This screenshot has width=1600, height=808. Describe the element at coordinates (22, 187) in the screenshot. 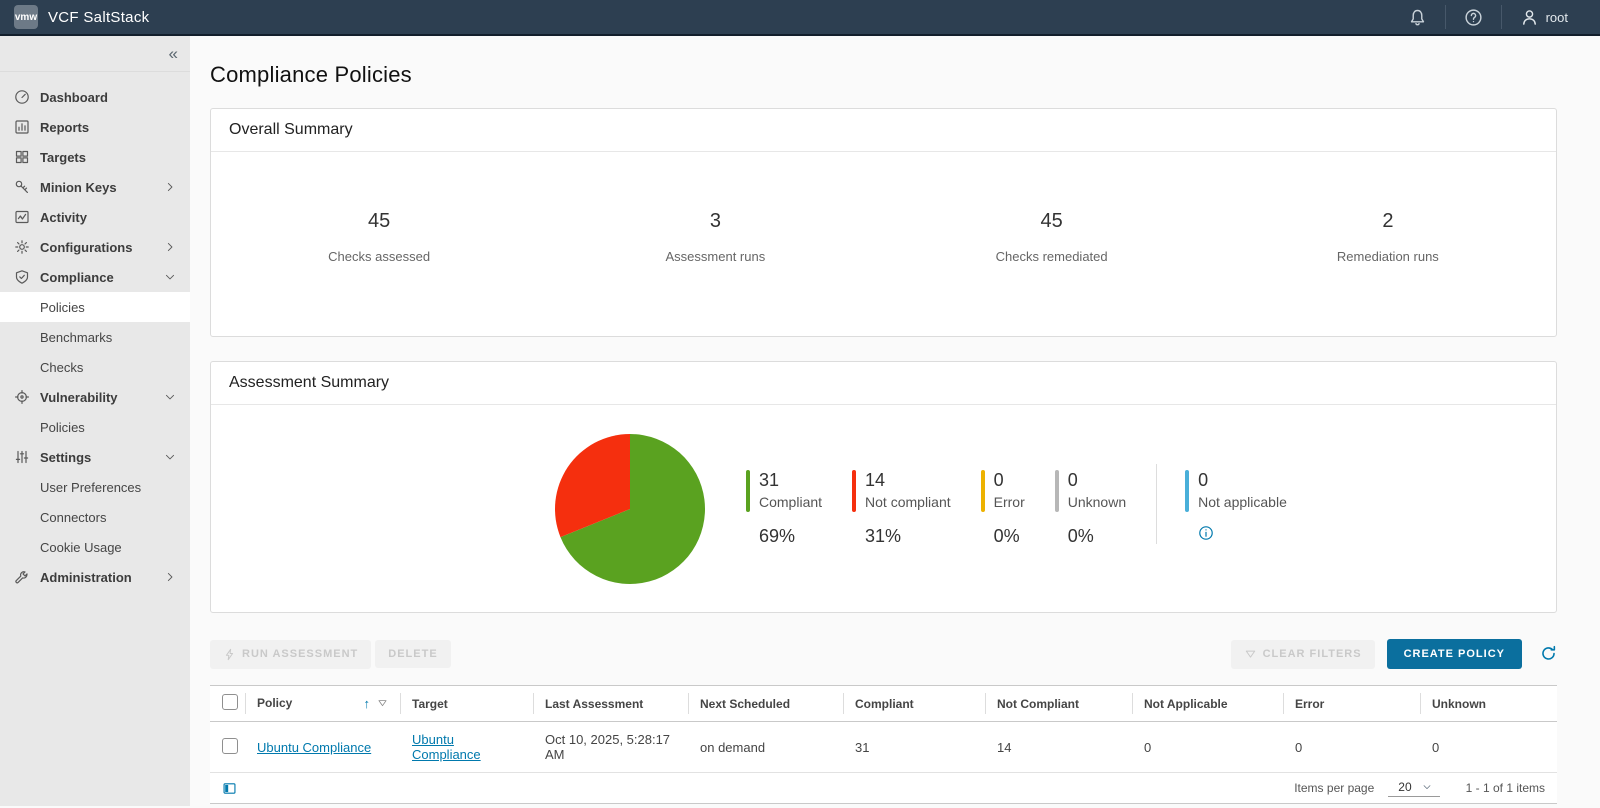

I see `key-icon` at that location.